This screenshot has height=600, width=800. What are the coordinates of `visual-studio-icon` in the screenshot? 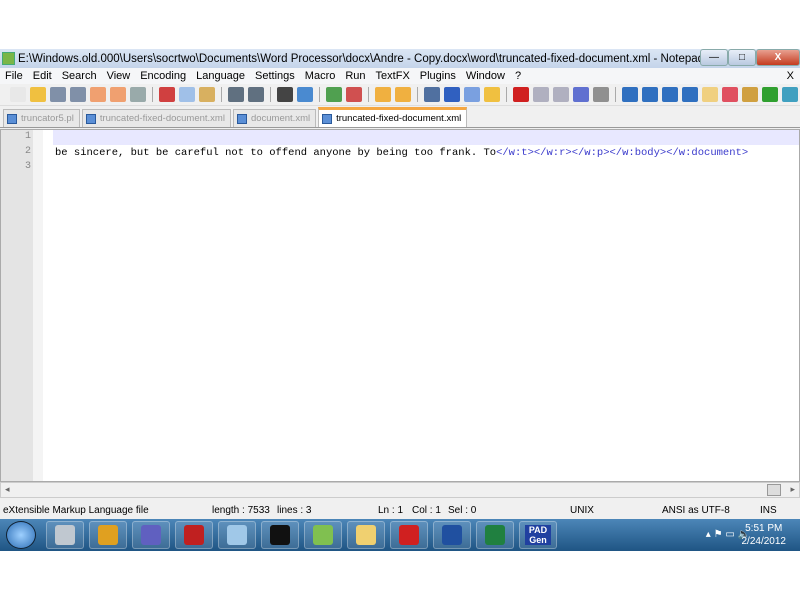 It's located at (151, 535).